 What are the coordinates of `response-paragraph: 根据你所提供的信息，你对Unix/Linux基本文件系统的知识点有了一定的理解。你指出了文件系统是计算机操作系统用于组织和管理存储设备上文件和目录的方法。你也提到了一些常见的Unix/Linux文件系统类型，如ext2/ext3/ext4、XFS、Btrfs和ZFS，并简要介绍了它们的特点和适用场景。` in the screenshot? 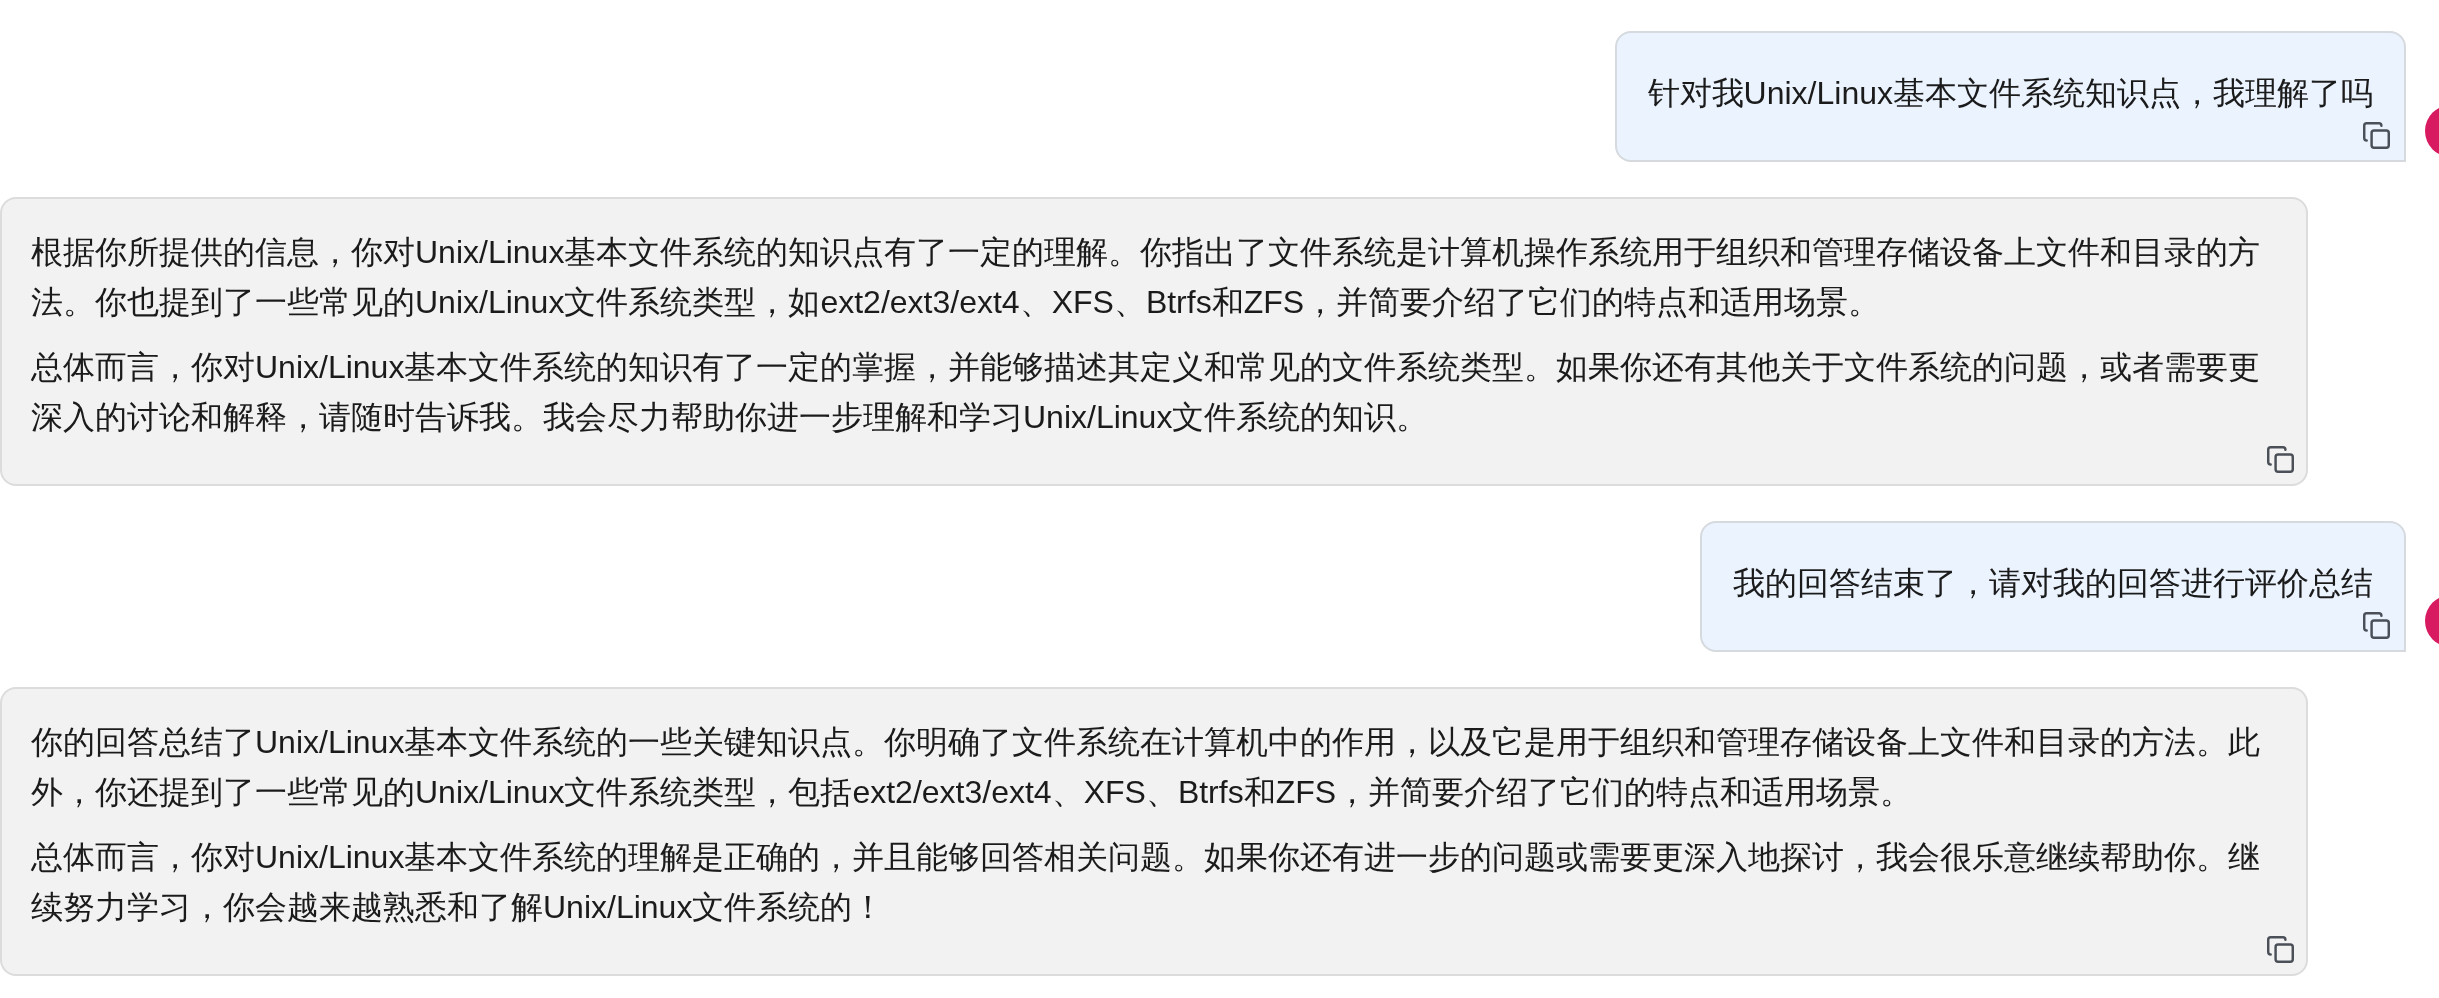 It's located at (1146, 277).